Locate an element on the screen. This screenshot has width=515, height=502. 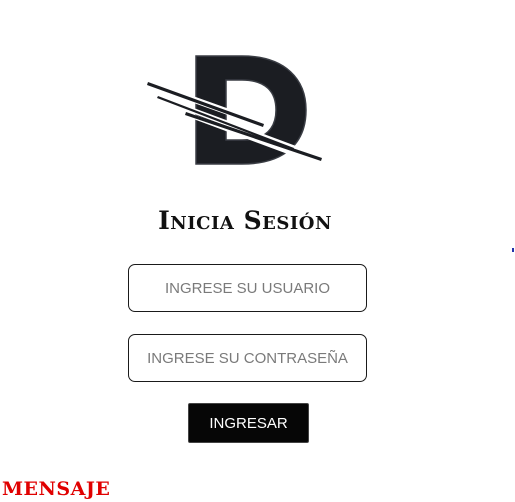
username-input is located at coordinates (247, 288).